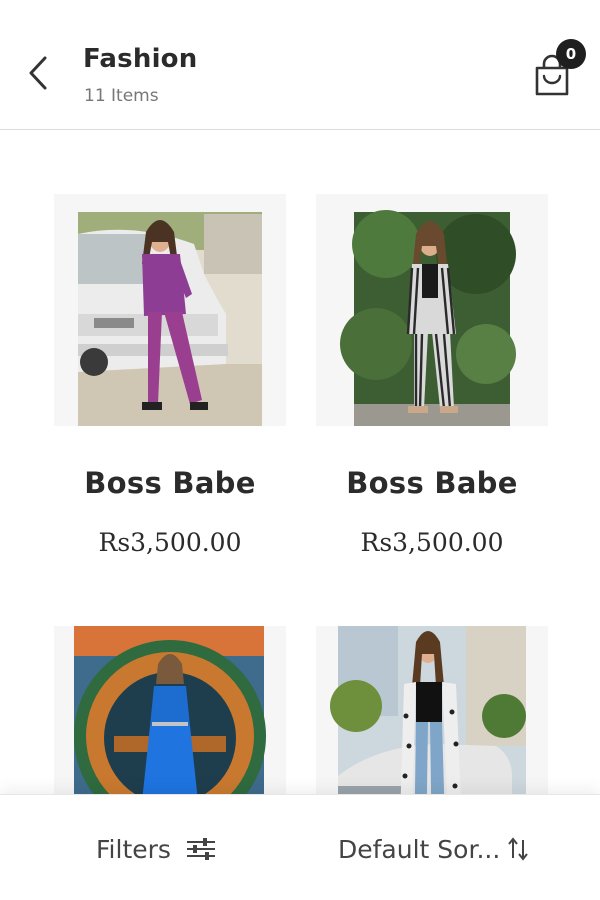 Image resolution: width=600 pixels, height=900 pixels. Describe the element at coordinates (200, 849) in the screenshot. I see `sliders-icon` at that location.